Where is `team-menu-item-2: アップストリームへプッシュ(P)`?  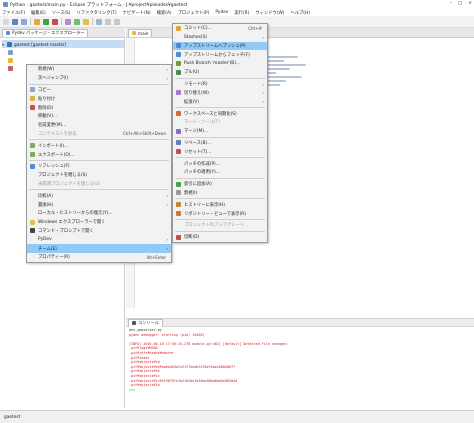
team-menu-item-2: アップストリームへプッシュ(P) is located at coordinates (220, 46).